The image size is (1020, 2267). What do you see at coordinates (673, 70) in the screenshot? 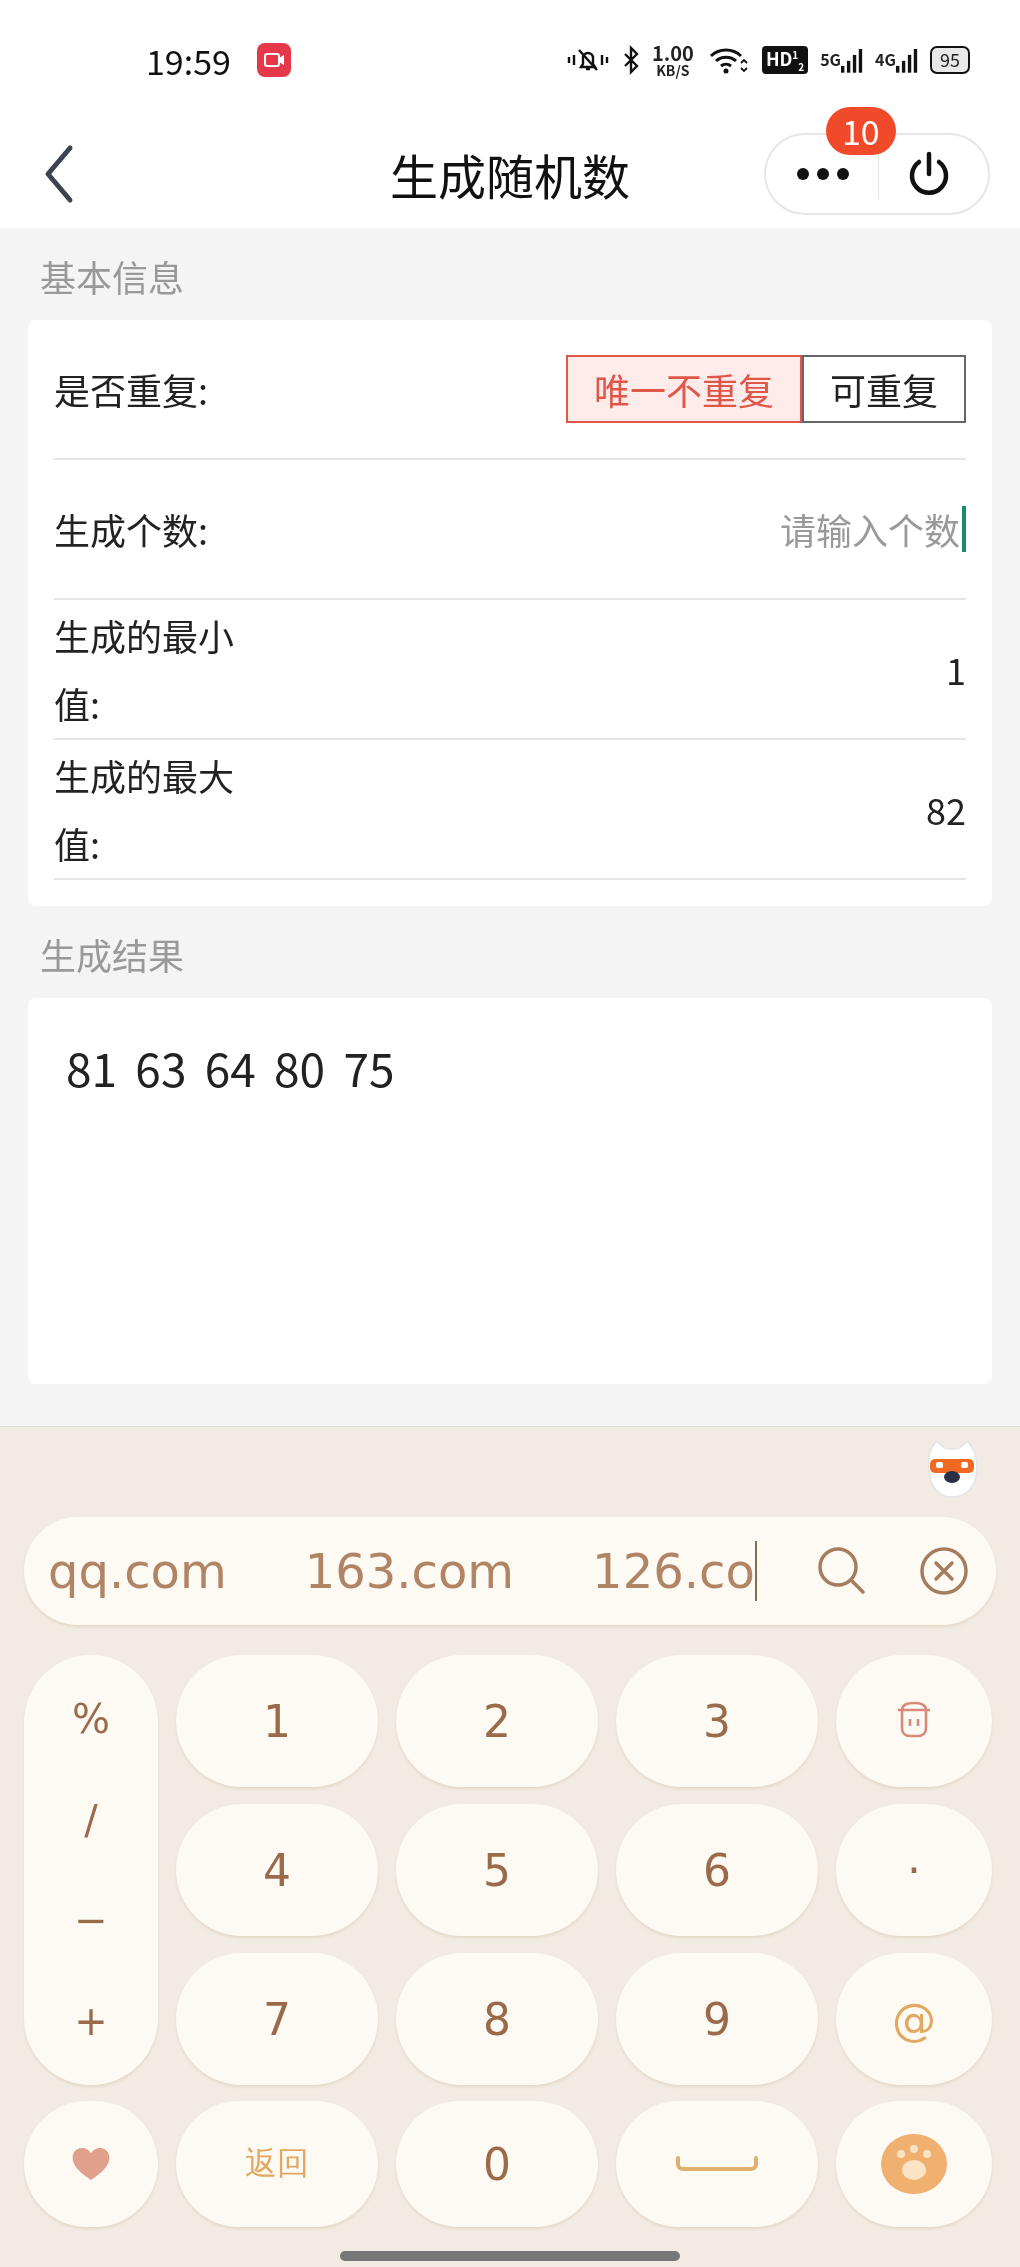
I see `speed-unit: KB/S` at bounding box center [673, 70].